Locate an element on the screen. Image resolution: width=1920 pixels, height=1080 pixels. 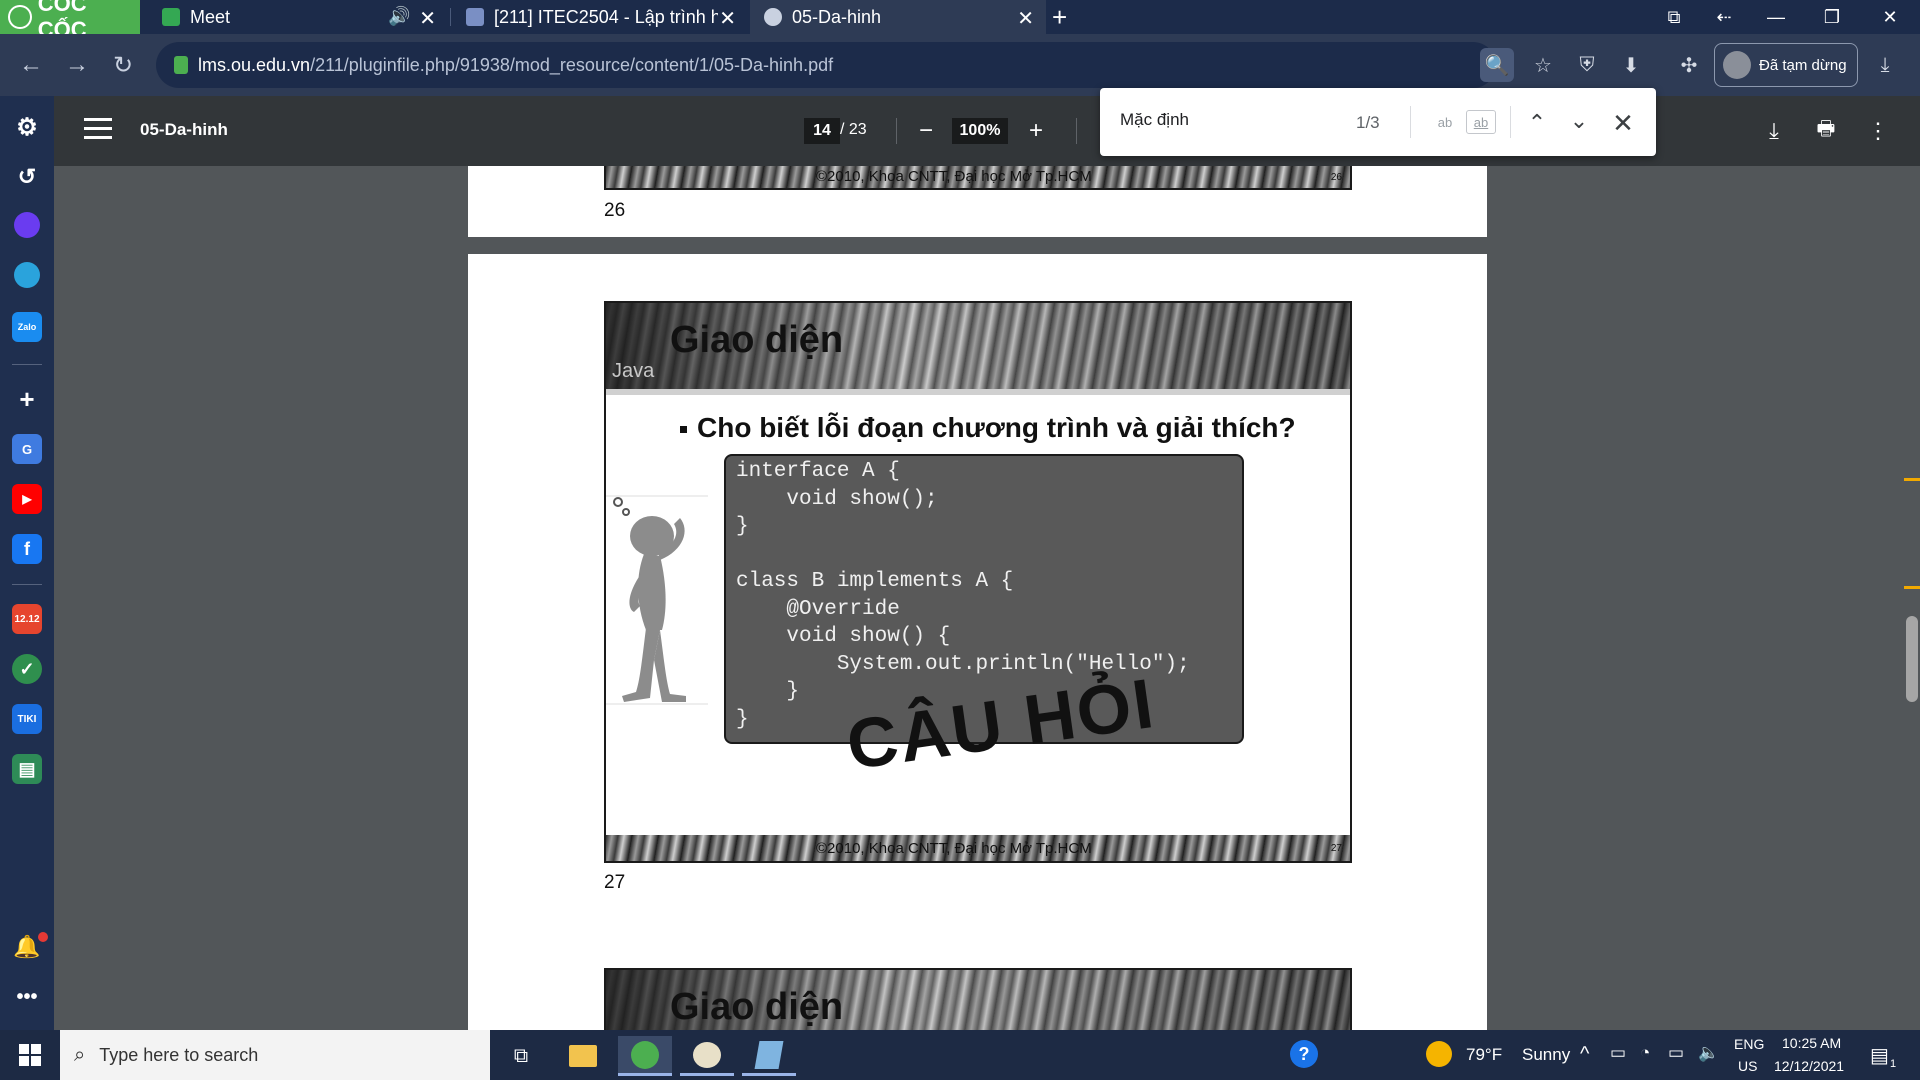
notes-icon: ▤ is located at coordinates (27, 769).